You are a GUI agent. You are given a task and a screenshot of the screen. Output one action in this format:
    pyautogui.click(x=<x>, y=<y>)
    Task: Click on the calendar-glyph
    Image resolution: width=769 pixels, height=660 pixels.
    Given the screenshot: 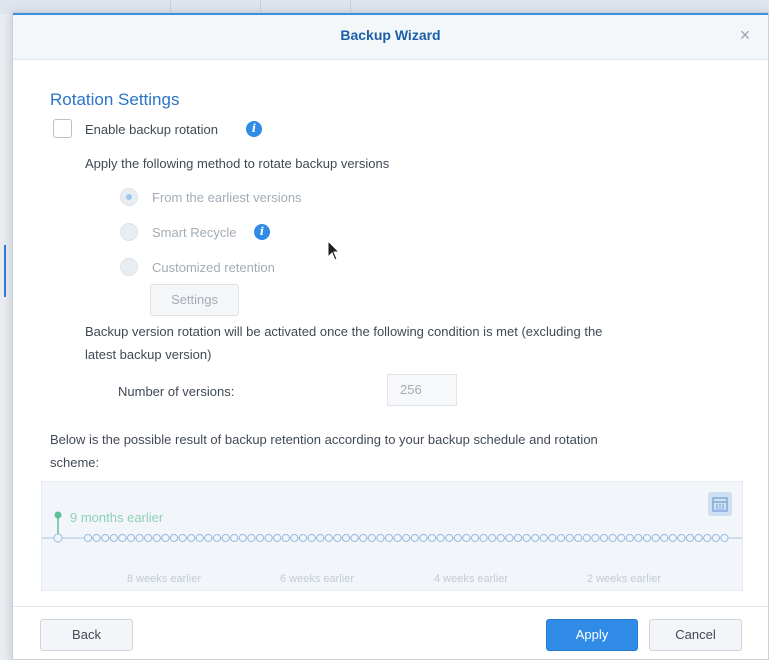 What is the action you would take?
    pyautogui.click(x=720, y=504)
    